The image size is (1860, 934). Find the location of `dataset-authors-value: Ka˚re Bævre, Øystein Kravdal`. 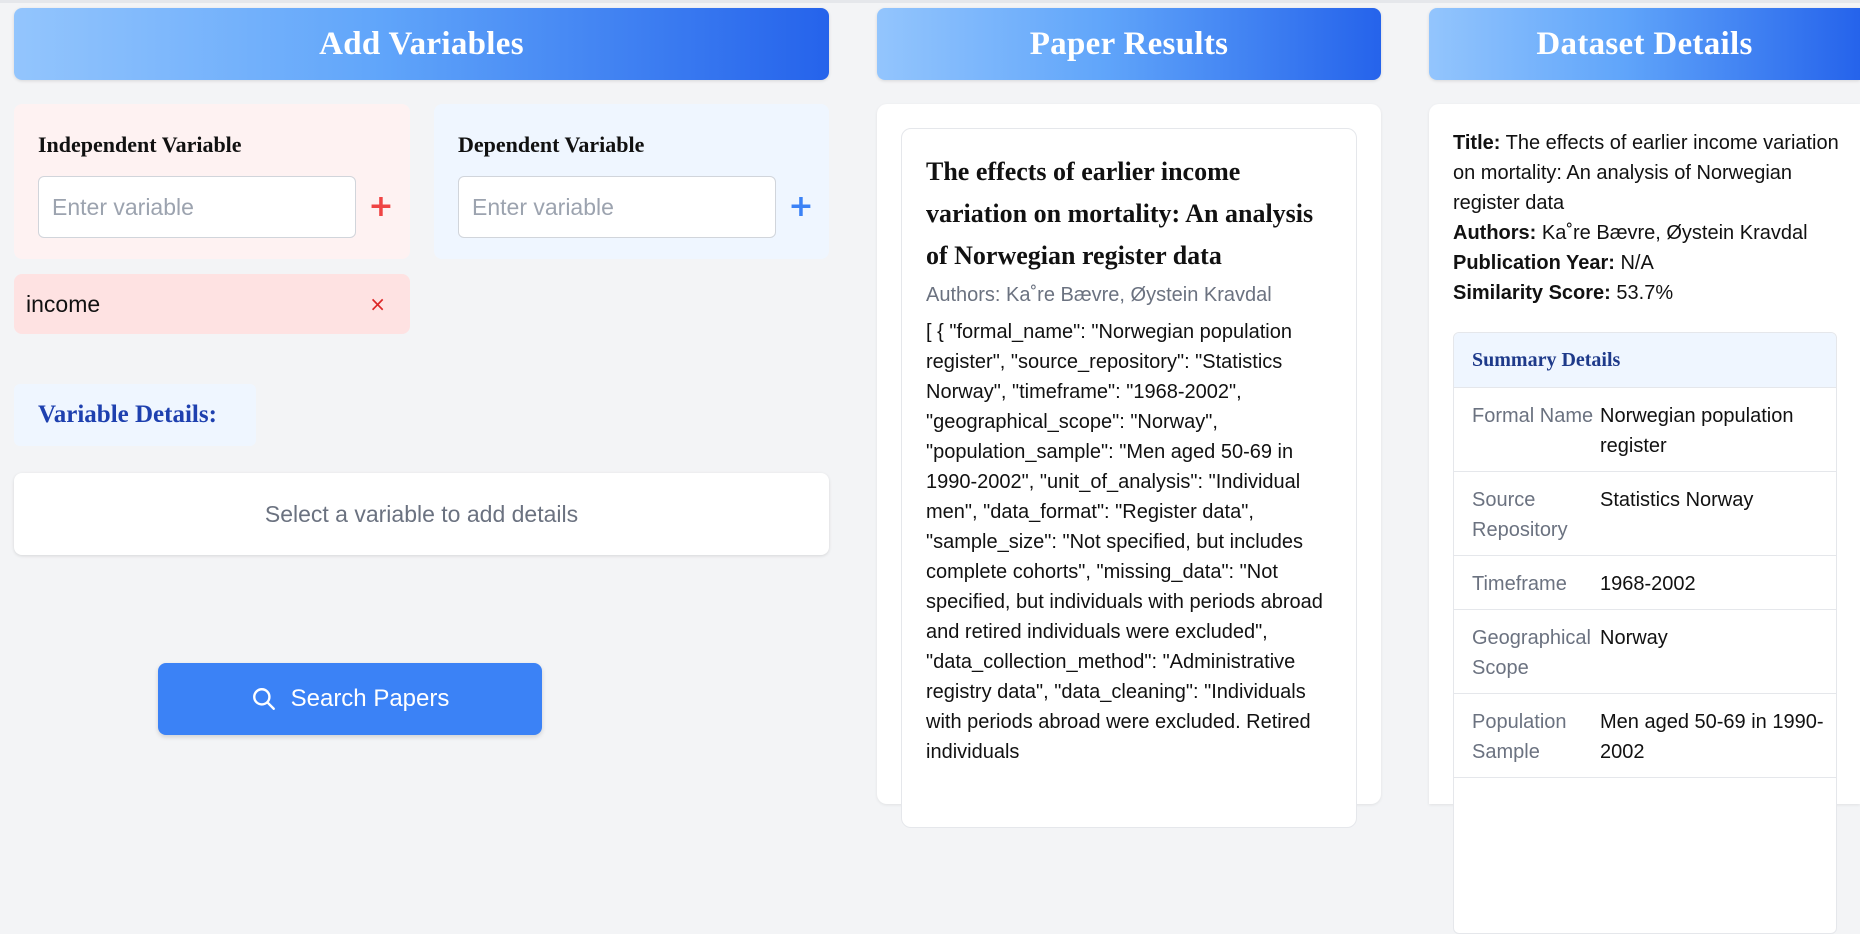

dataset-authors-value: Ka˚re Bævre, Øystein Kravdal is located at coordinates (1674, 233).